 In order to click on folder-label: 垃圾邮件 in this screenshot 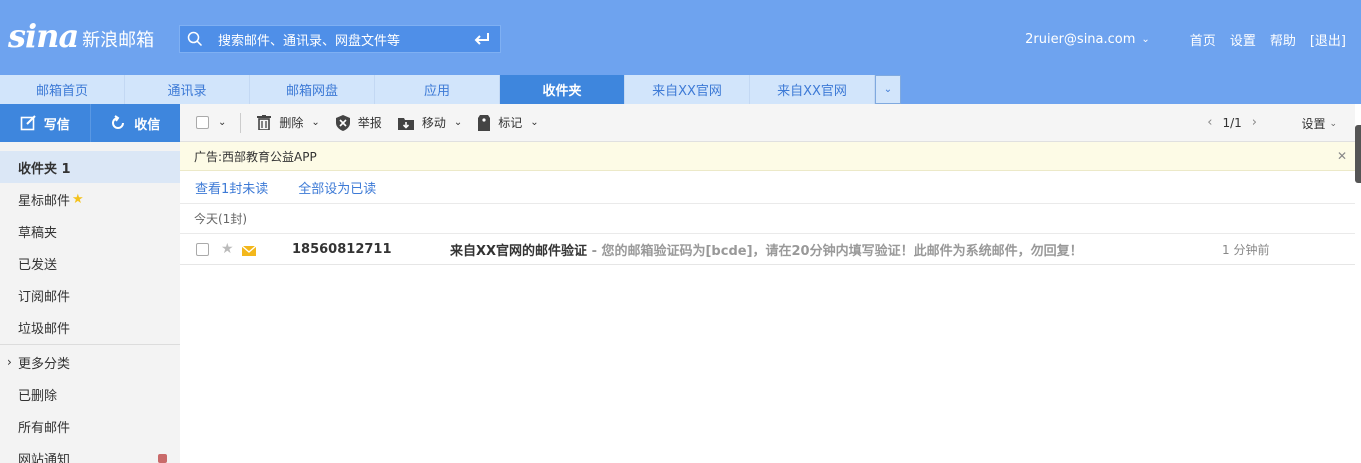, I will do `click(44, 329)`.